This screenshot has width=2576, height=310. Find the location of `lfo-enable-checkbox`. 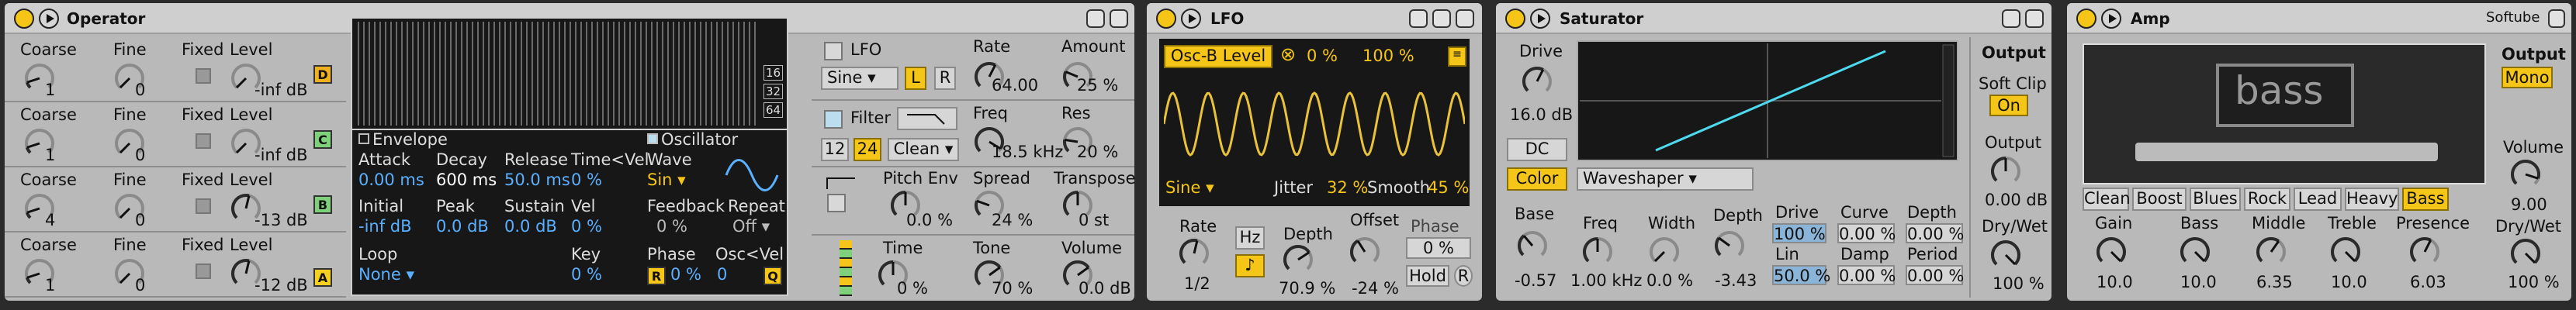

lfo-enable-checkbox is located at coordinates (834, 51).